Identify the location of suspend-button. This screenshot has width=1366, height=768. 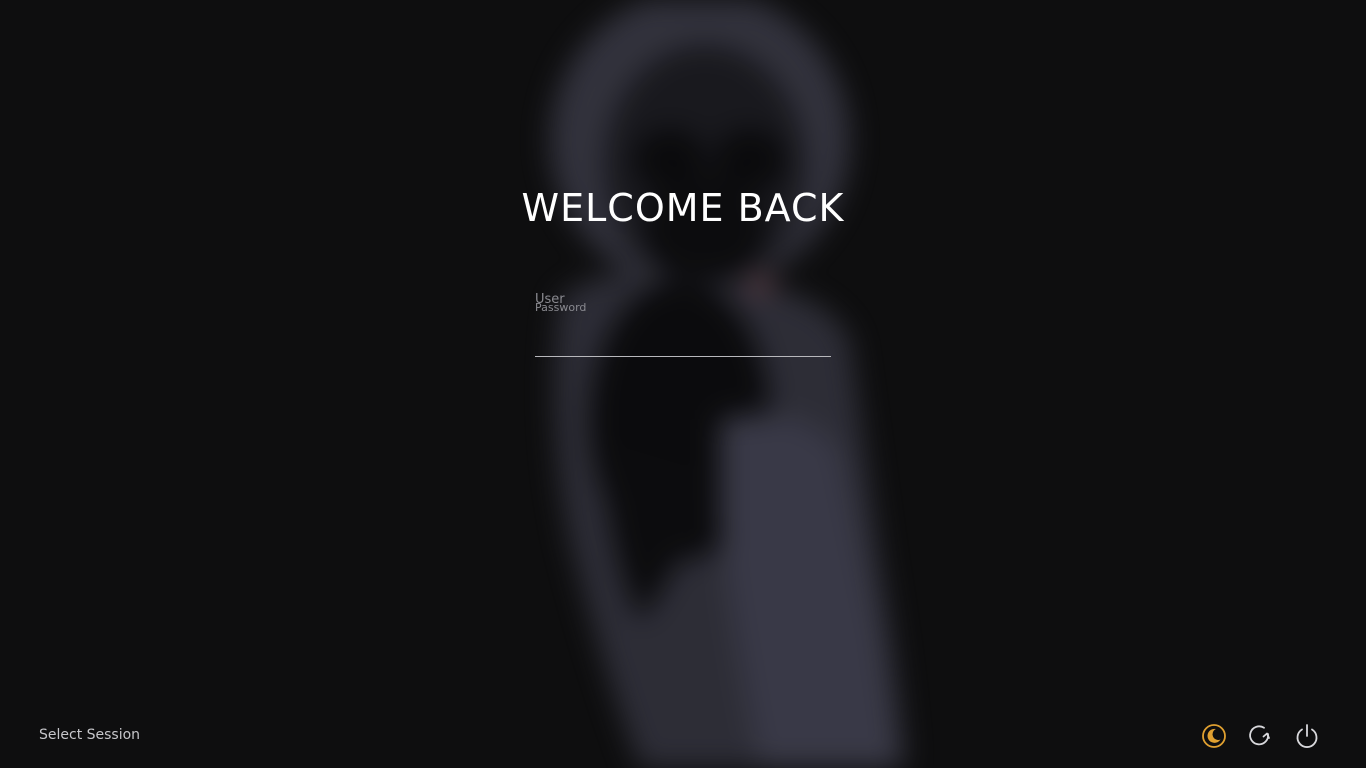
(1214, 736).